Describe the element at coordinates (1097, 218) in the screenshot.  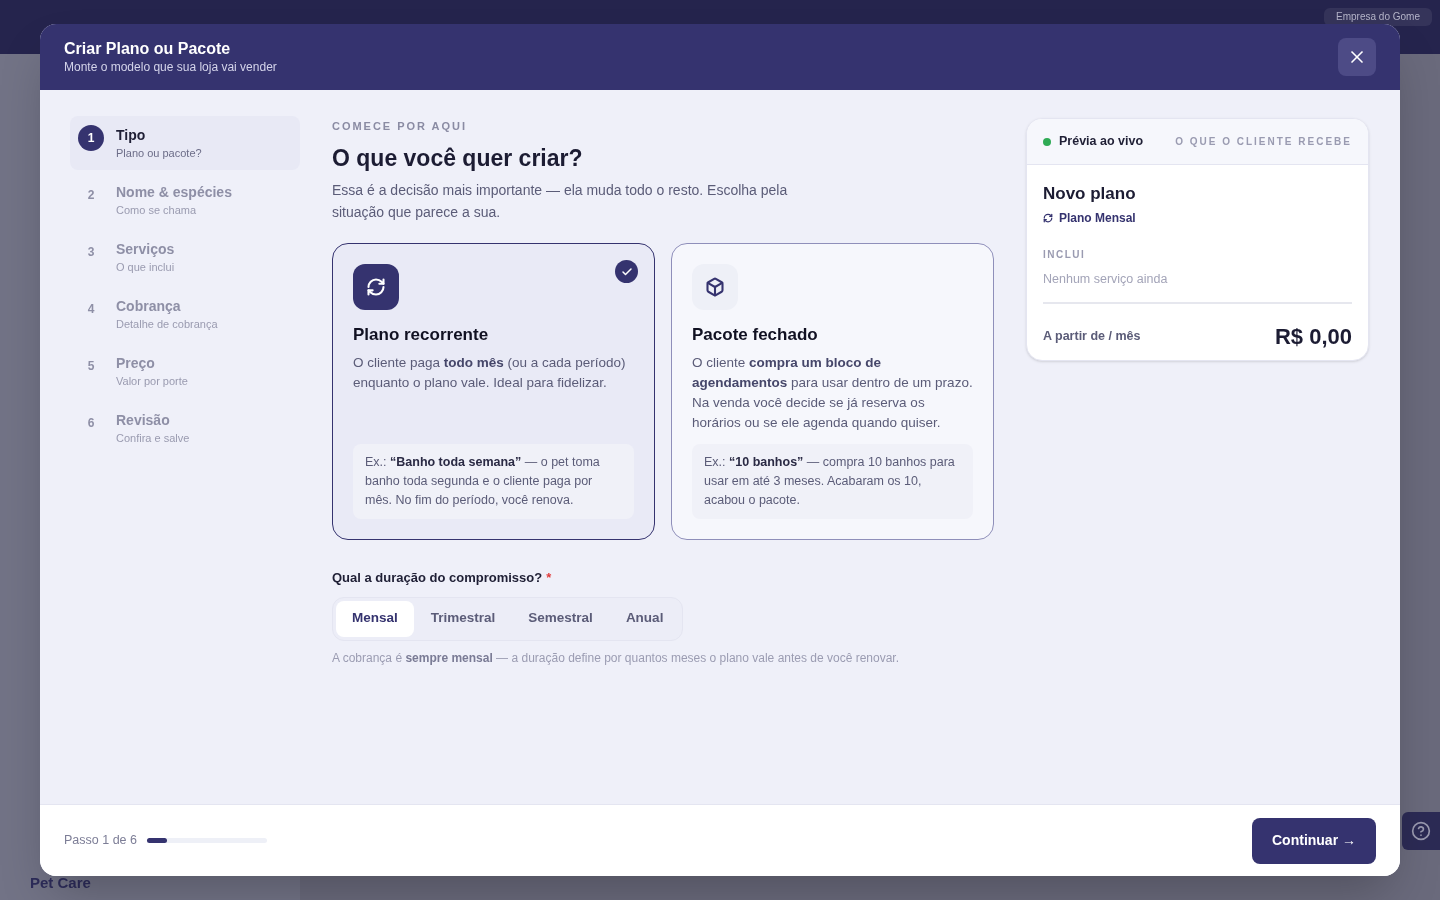
I see `plan-type: Plano Mensal` at that location.